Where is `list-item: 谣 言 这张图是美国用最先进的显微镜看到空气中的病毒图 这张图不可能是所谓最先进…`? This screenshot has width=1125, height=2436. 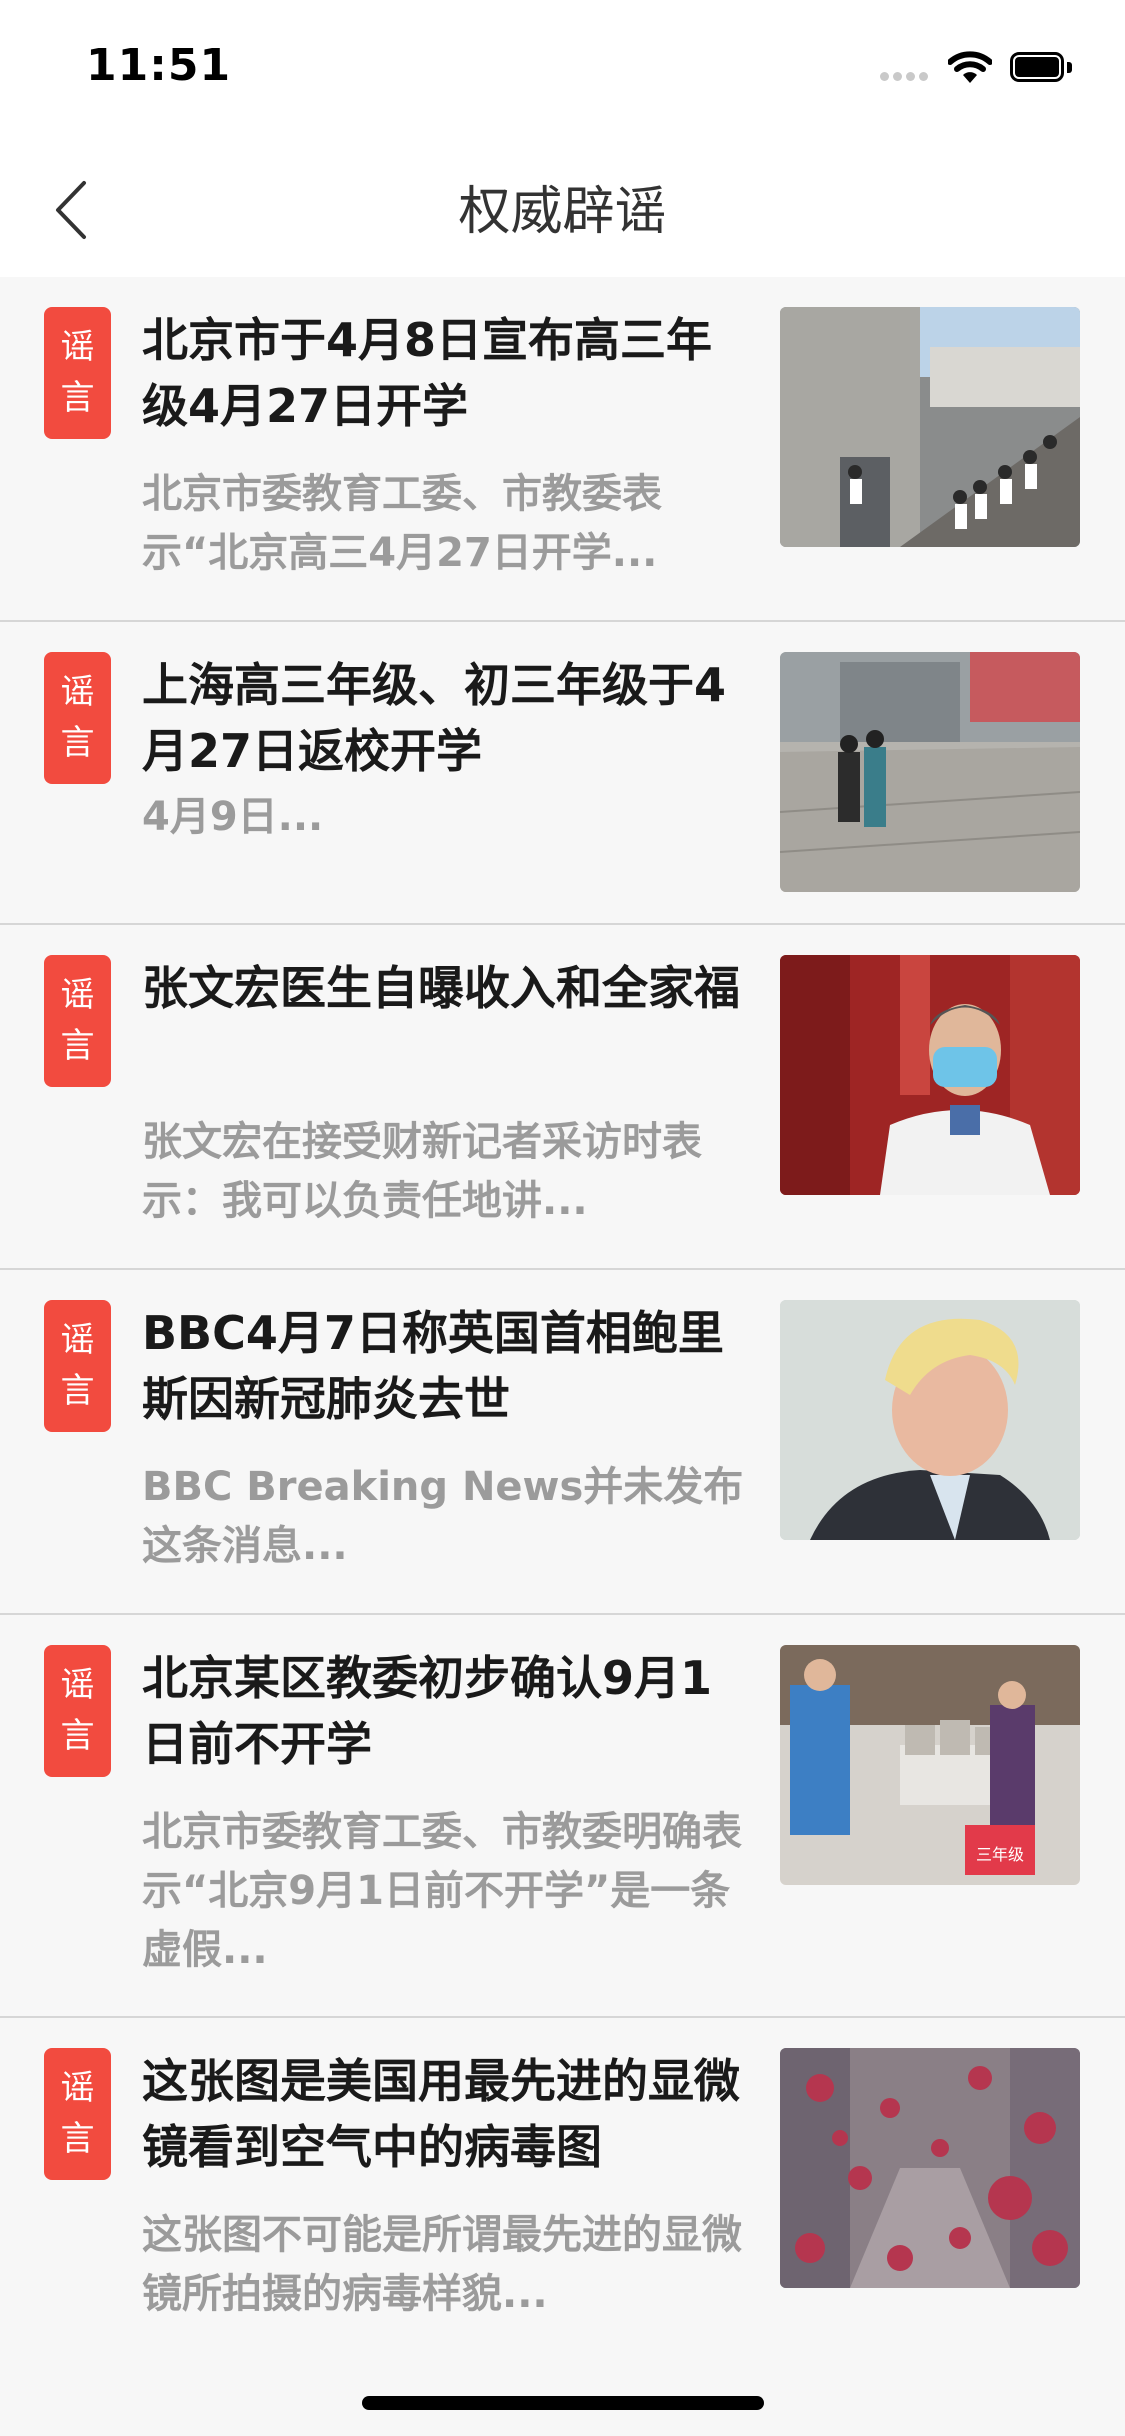 list-item: 谣 言 这张图是美国用最先进的显微镜看到空气中的病毒图 这张图不可能是所谓最先进… is located at coordinates (562, 2190).